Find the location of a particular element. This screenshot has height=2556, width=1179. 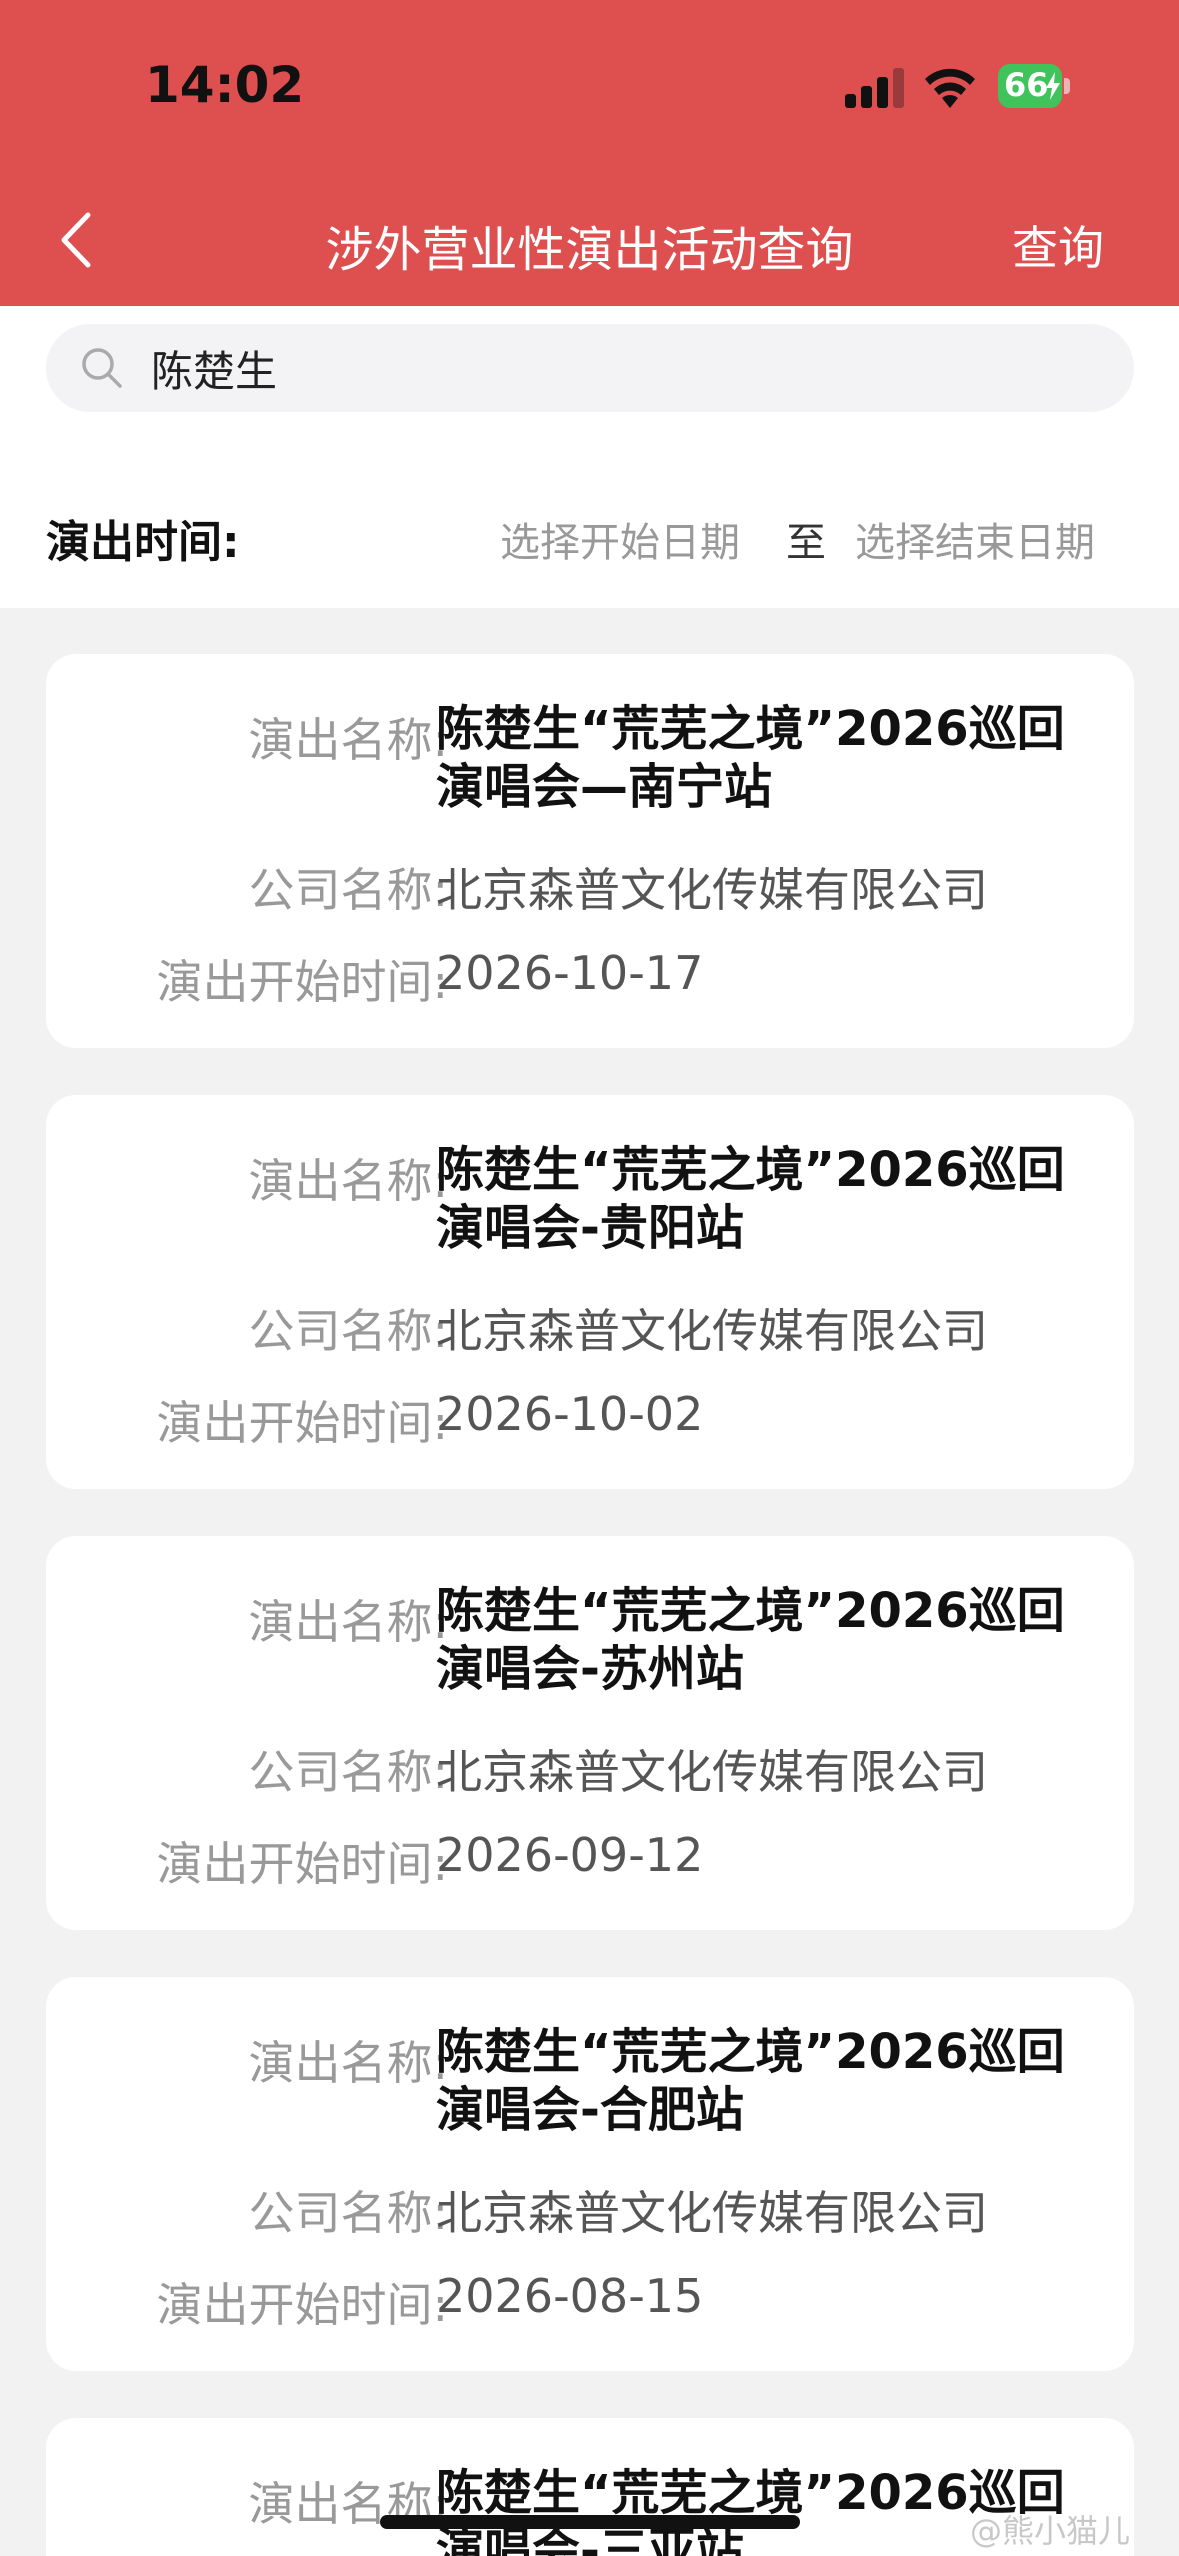

battery-level: 66 is located at coordinates (1026, 85).